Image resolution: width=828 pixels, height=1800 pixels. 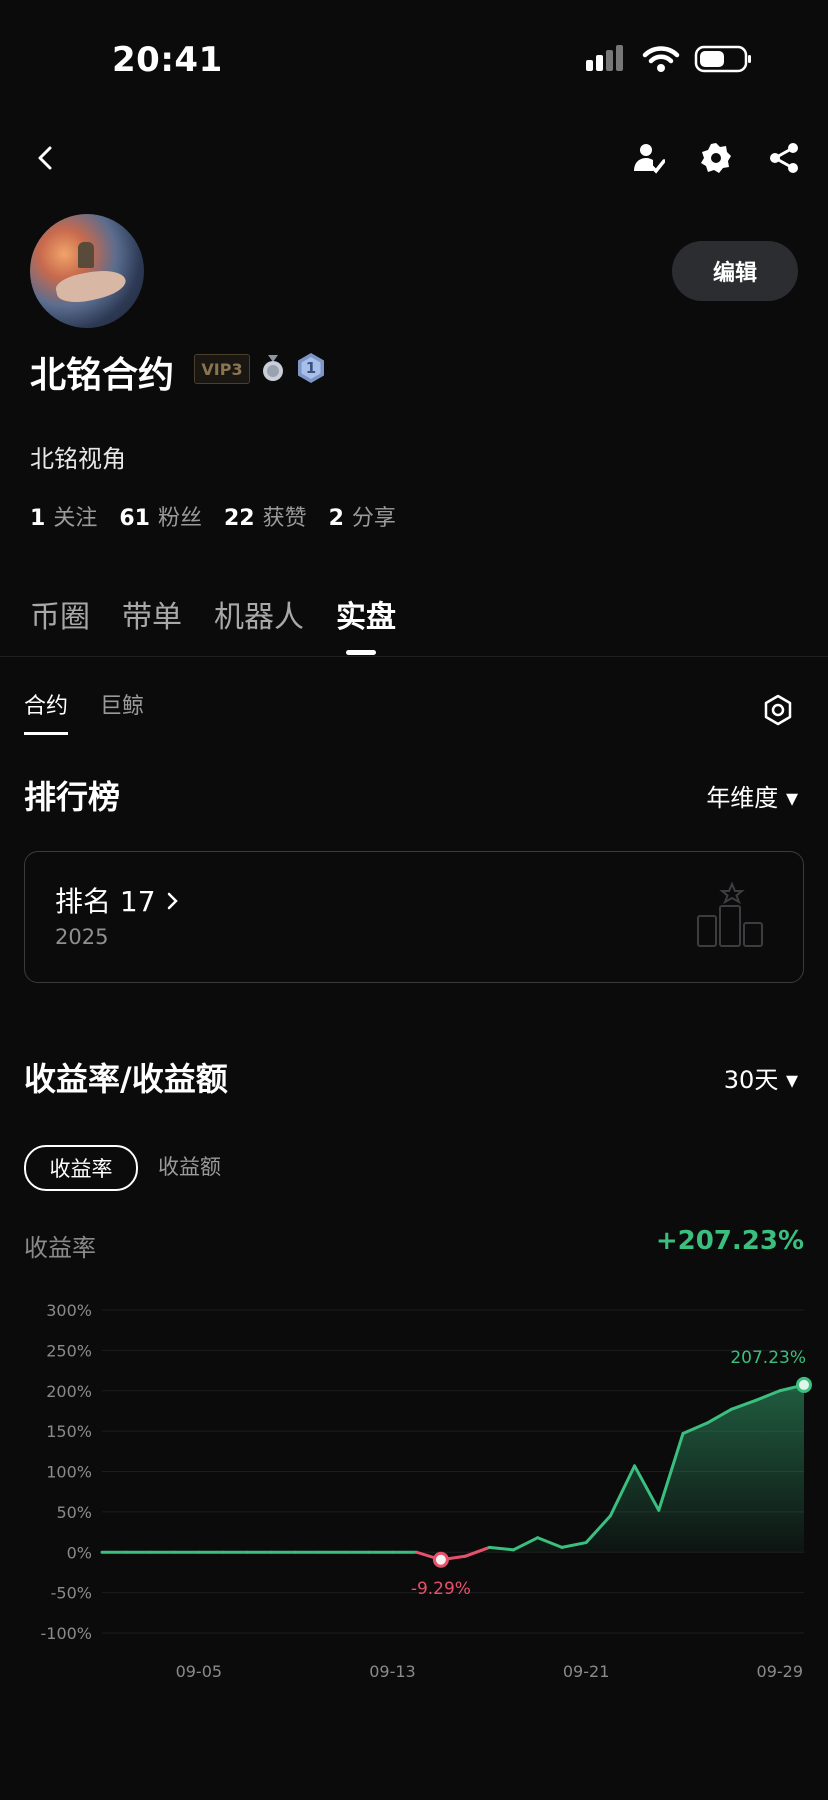 I want to click on share-icon, so click(x=784, y=158).